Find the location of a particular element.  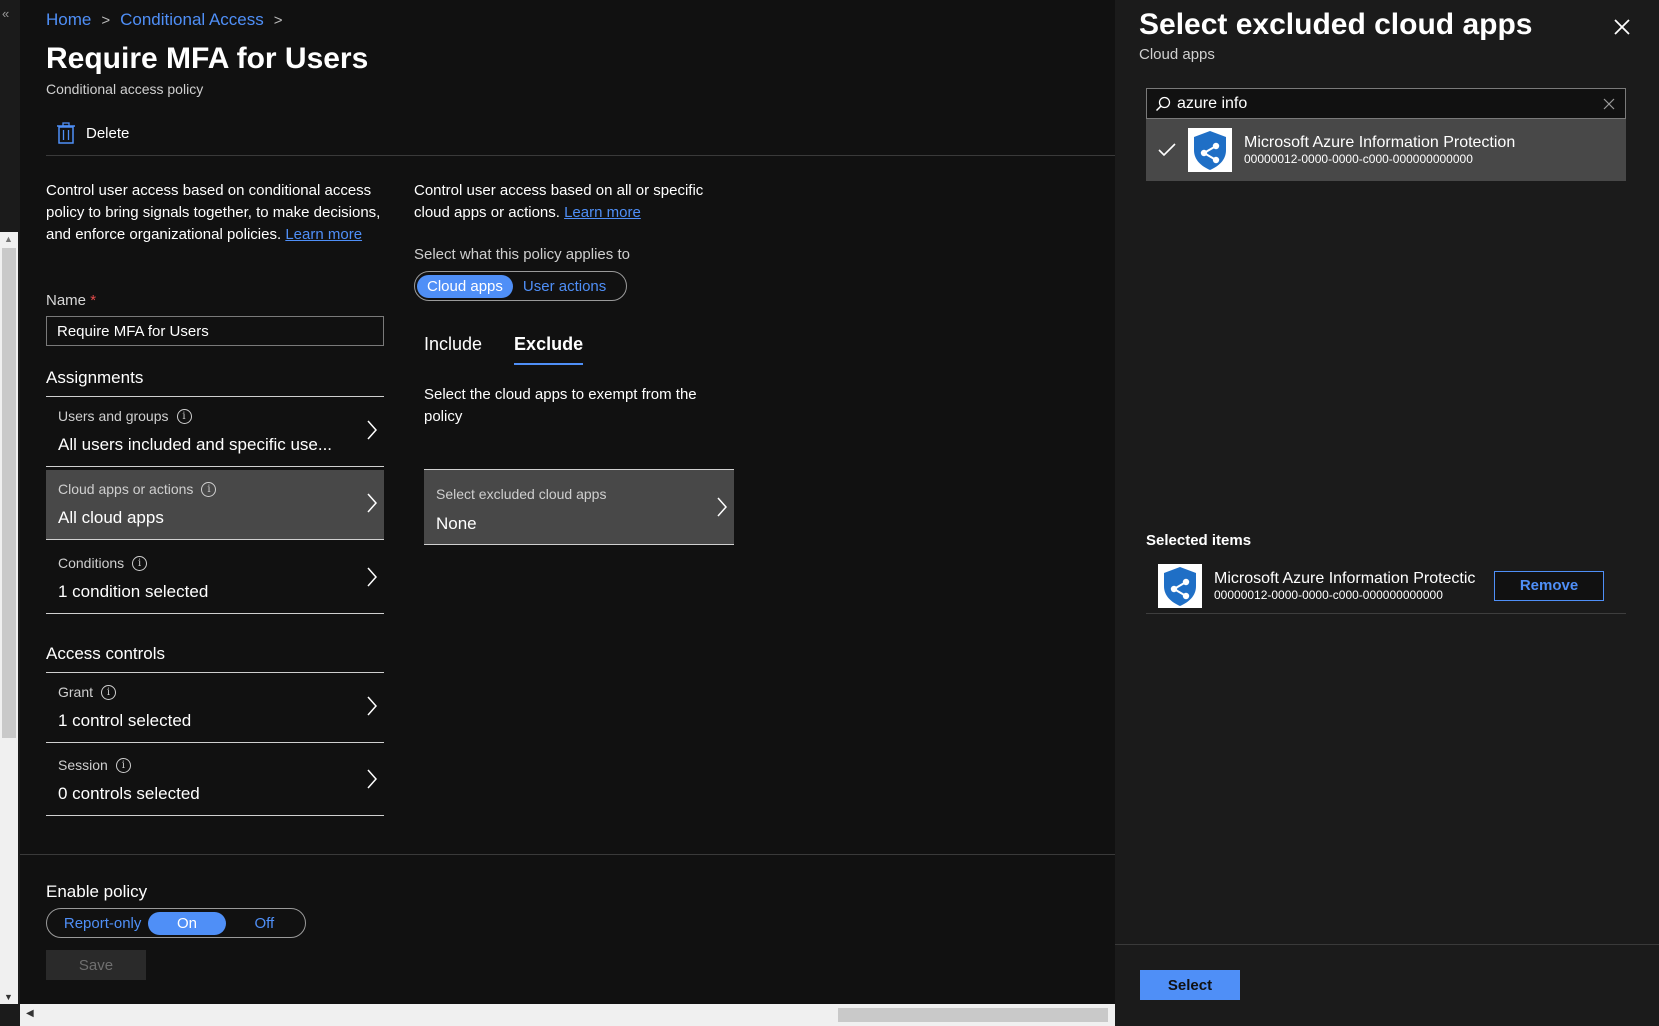

delete-button: Delete is located at coordinates (92, 133).